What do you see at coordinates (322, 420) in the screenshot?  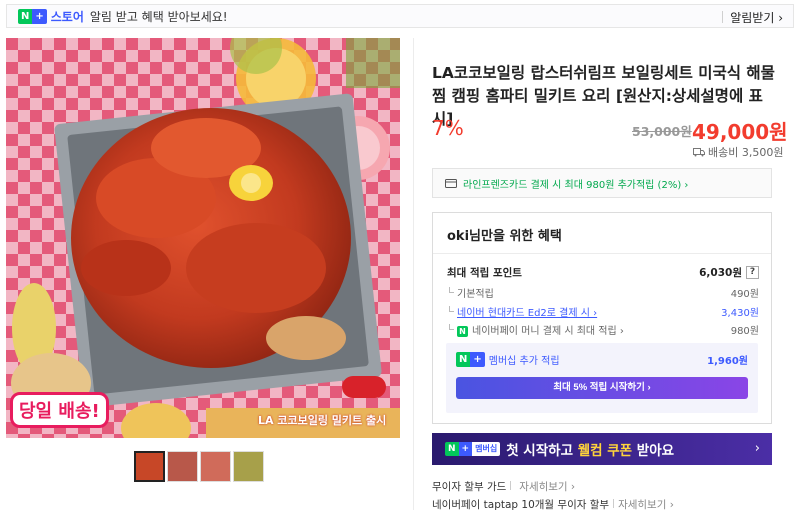 I see `image-caption-right: LA 코코보일링 밀키트 출시` at bounding box center [322, 420].